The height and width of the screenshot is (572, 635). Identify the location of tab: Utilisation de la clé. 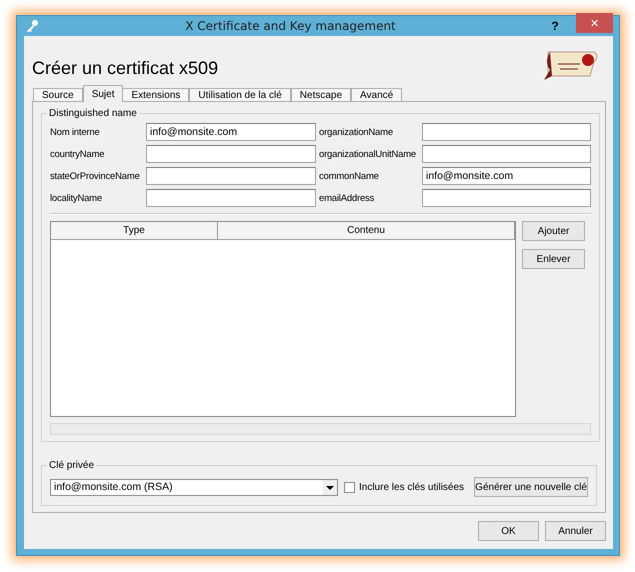
(240, 95).